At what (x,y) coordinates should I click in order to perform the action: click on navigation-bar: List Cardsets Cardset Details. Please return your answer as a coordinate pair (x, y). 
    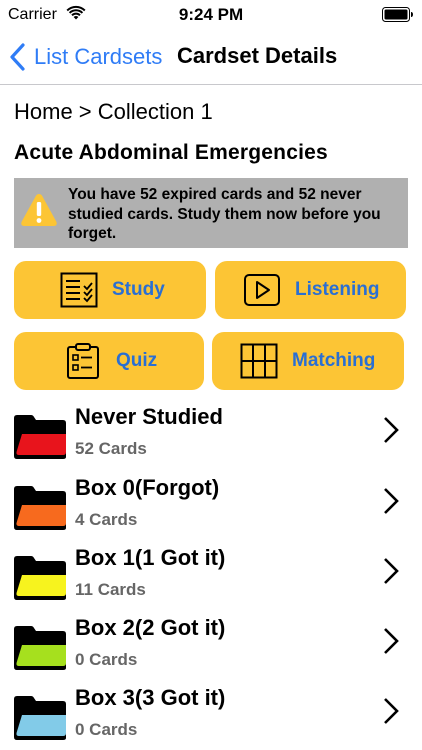
    Looking at the image, I should click on (211, 57).